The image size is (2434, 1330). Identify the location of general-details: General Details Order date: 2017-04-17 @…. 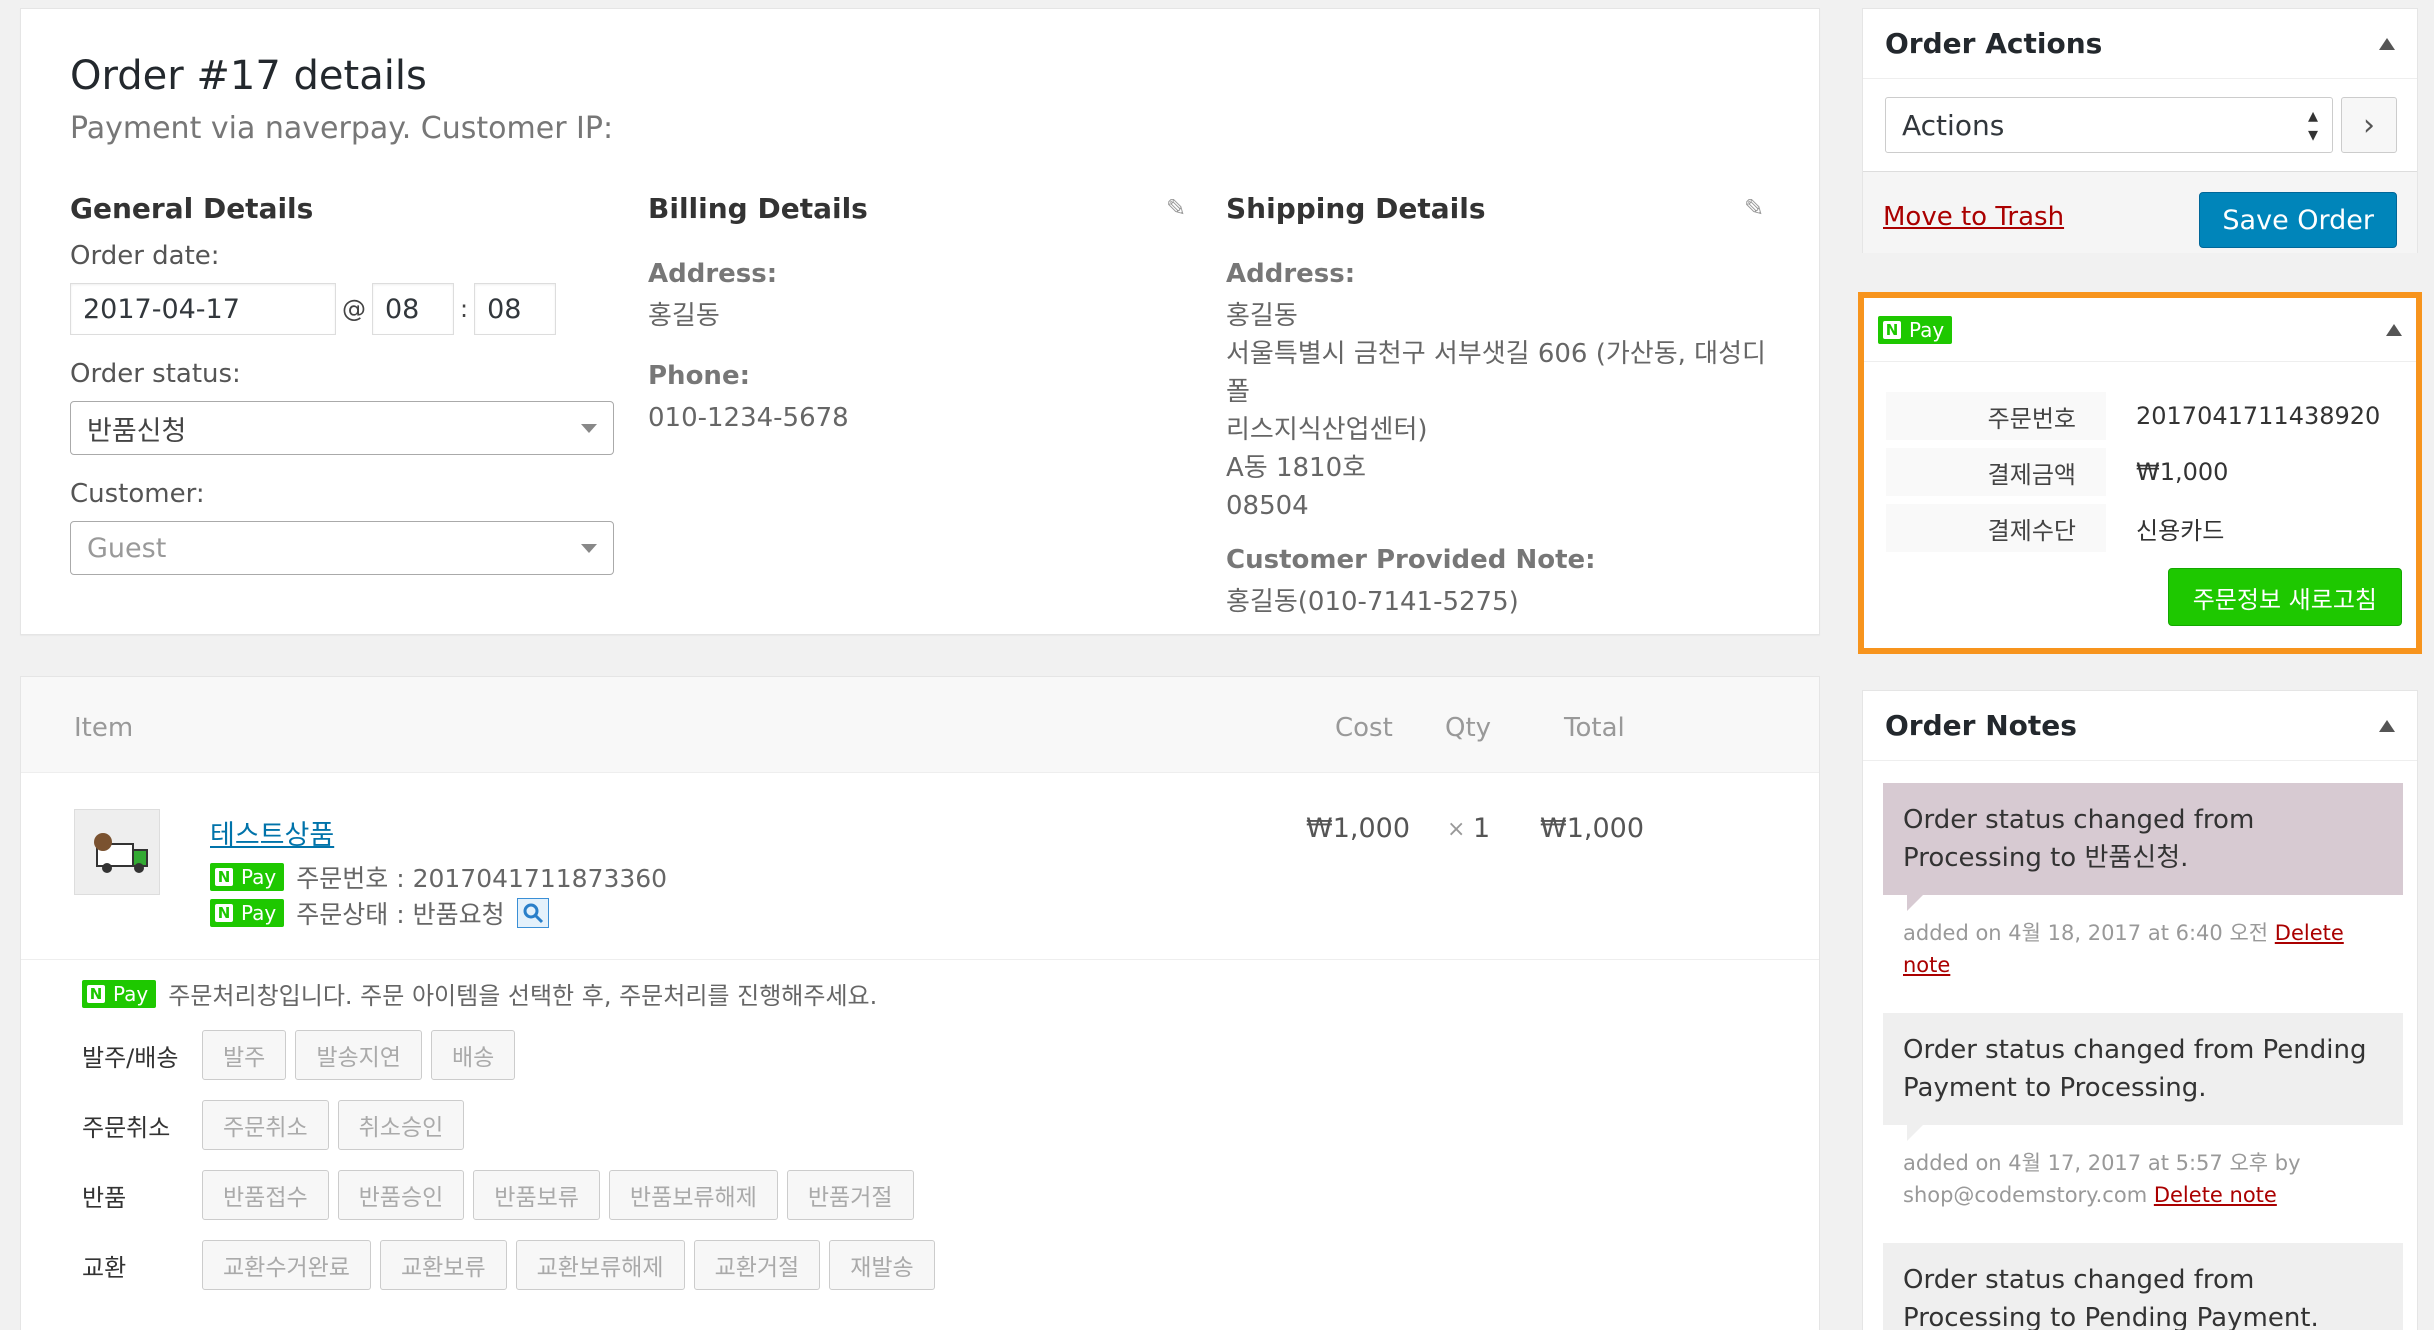
(345, 383).